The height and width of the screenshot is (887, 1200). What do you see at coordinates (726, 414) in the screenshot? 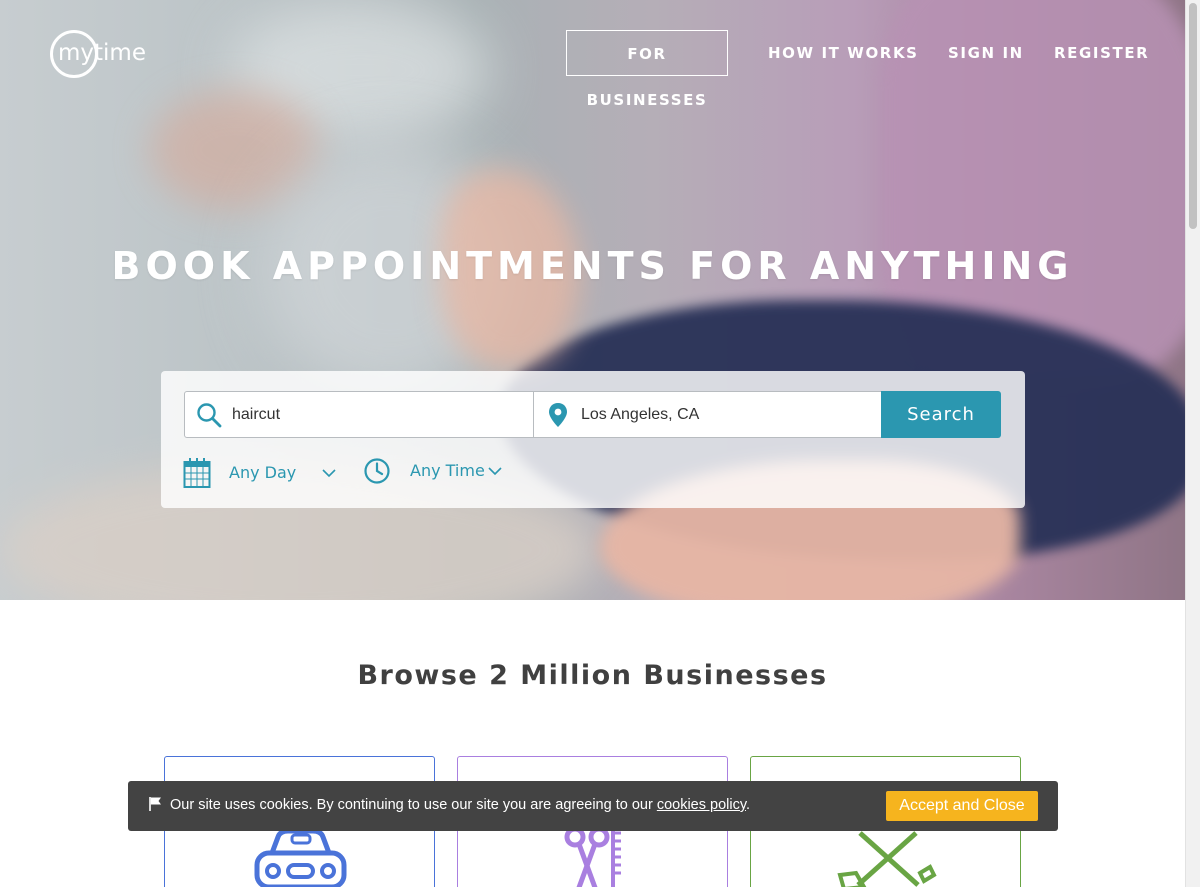
I see `location-input` at bounding box center [726, 414].